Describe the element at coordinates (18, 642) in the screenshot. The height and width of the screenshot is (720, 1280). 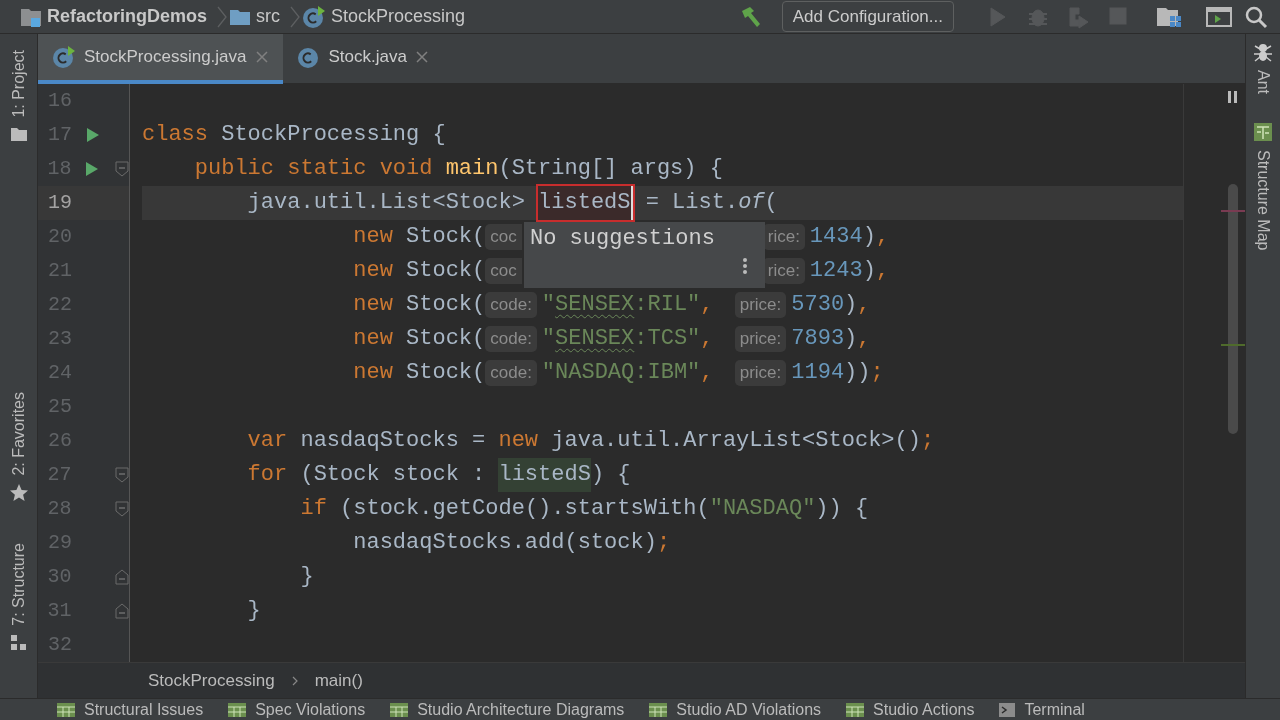
I see `structure-icon` at that location.